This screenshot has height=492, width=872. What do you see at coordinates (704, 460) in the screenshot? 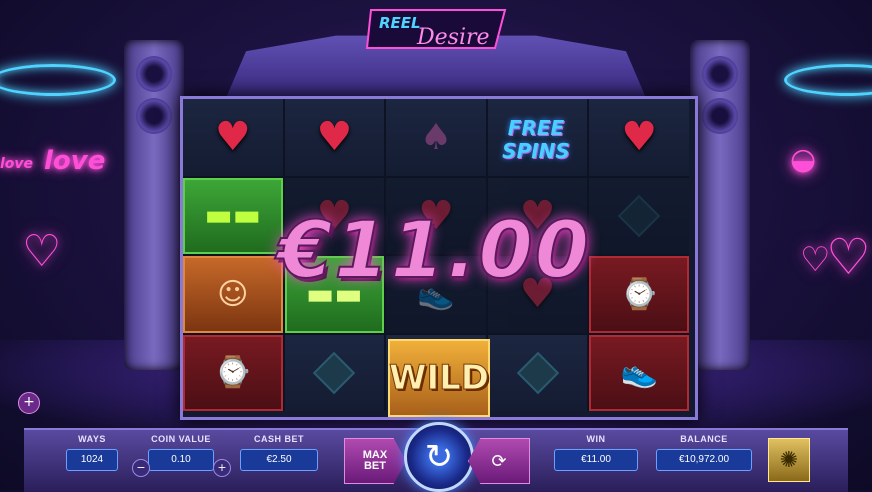
I see `balance-value: €10,972.00` at bounding box center [704, 460].